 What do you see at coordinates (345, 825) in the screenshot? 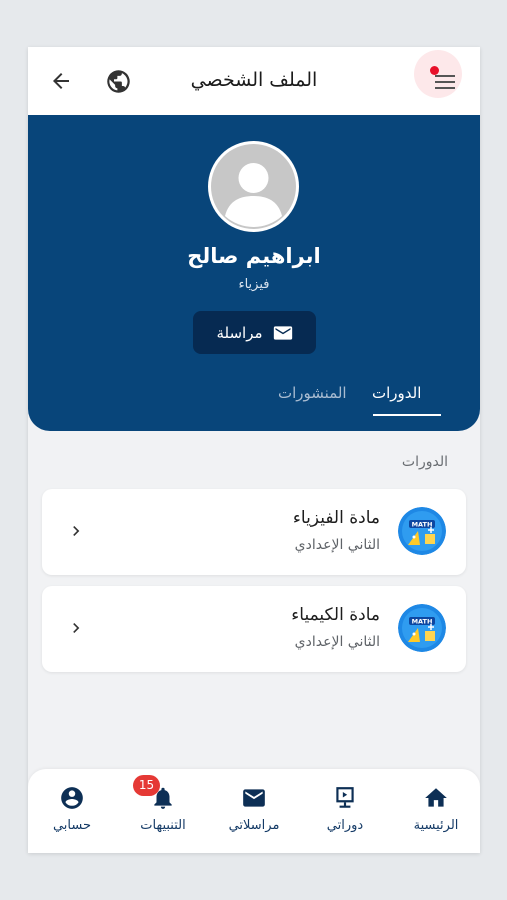
I see `nav-label: دوراتي` at bounding box center [345, 825].